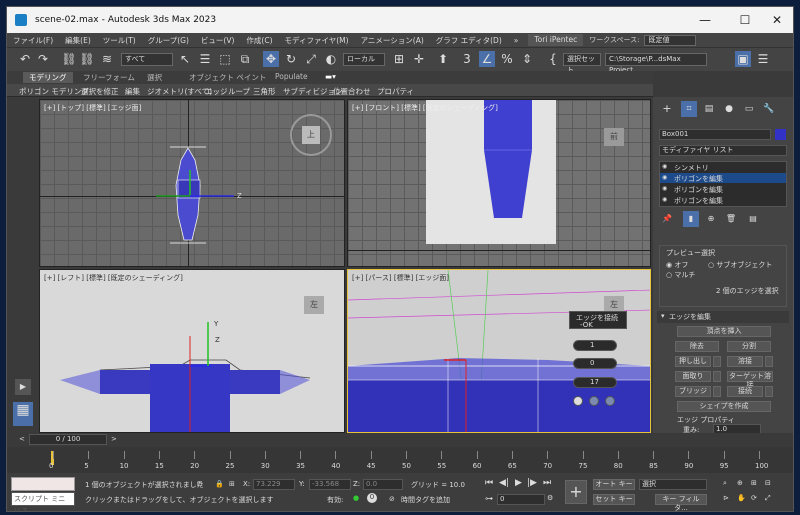 This screenshot has height=515, width=800. What do you see at coordinates (200, 484) in the screenshot?
I see `isolate-icon: ⊡` at bounding box center [200, 484].